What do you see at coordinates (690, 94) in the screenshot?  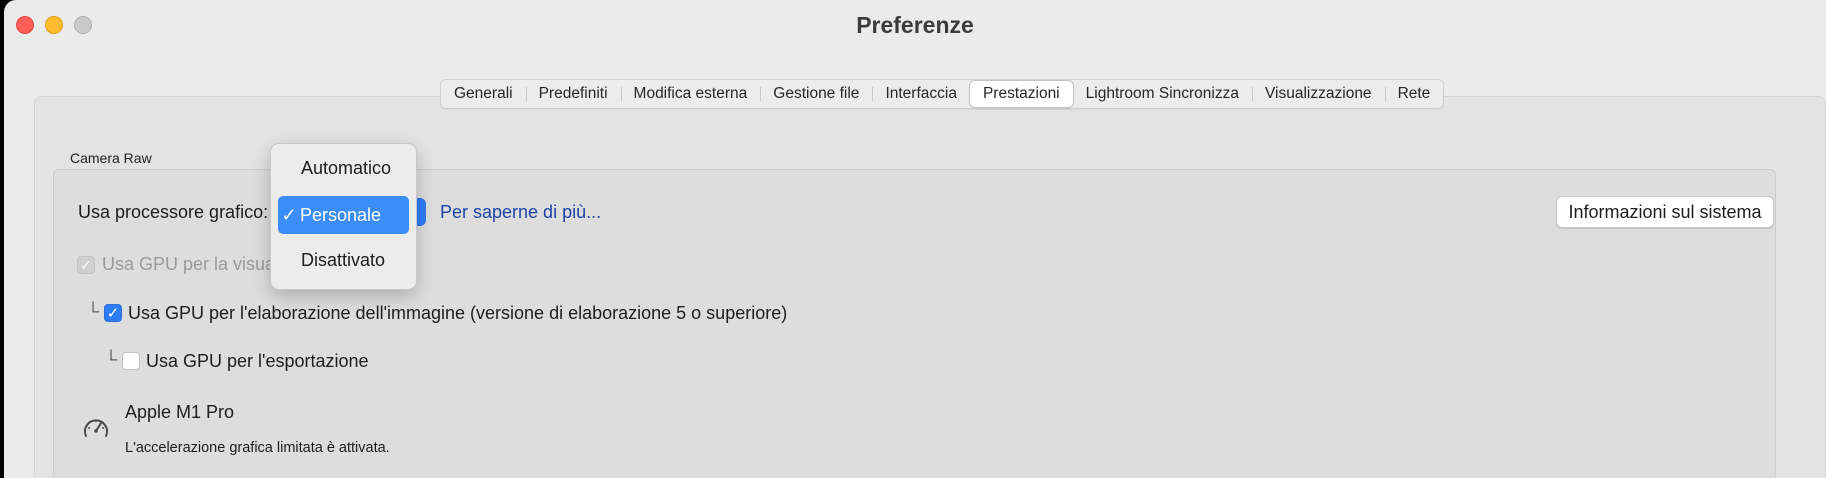 I see `tab-modifica-esterna: Modifica esterna` at bounding box center [690, 94].